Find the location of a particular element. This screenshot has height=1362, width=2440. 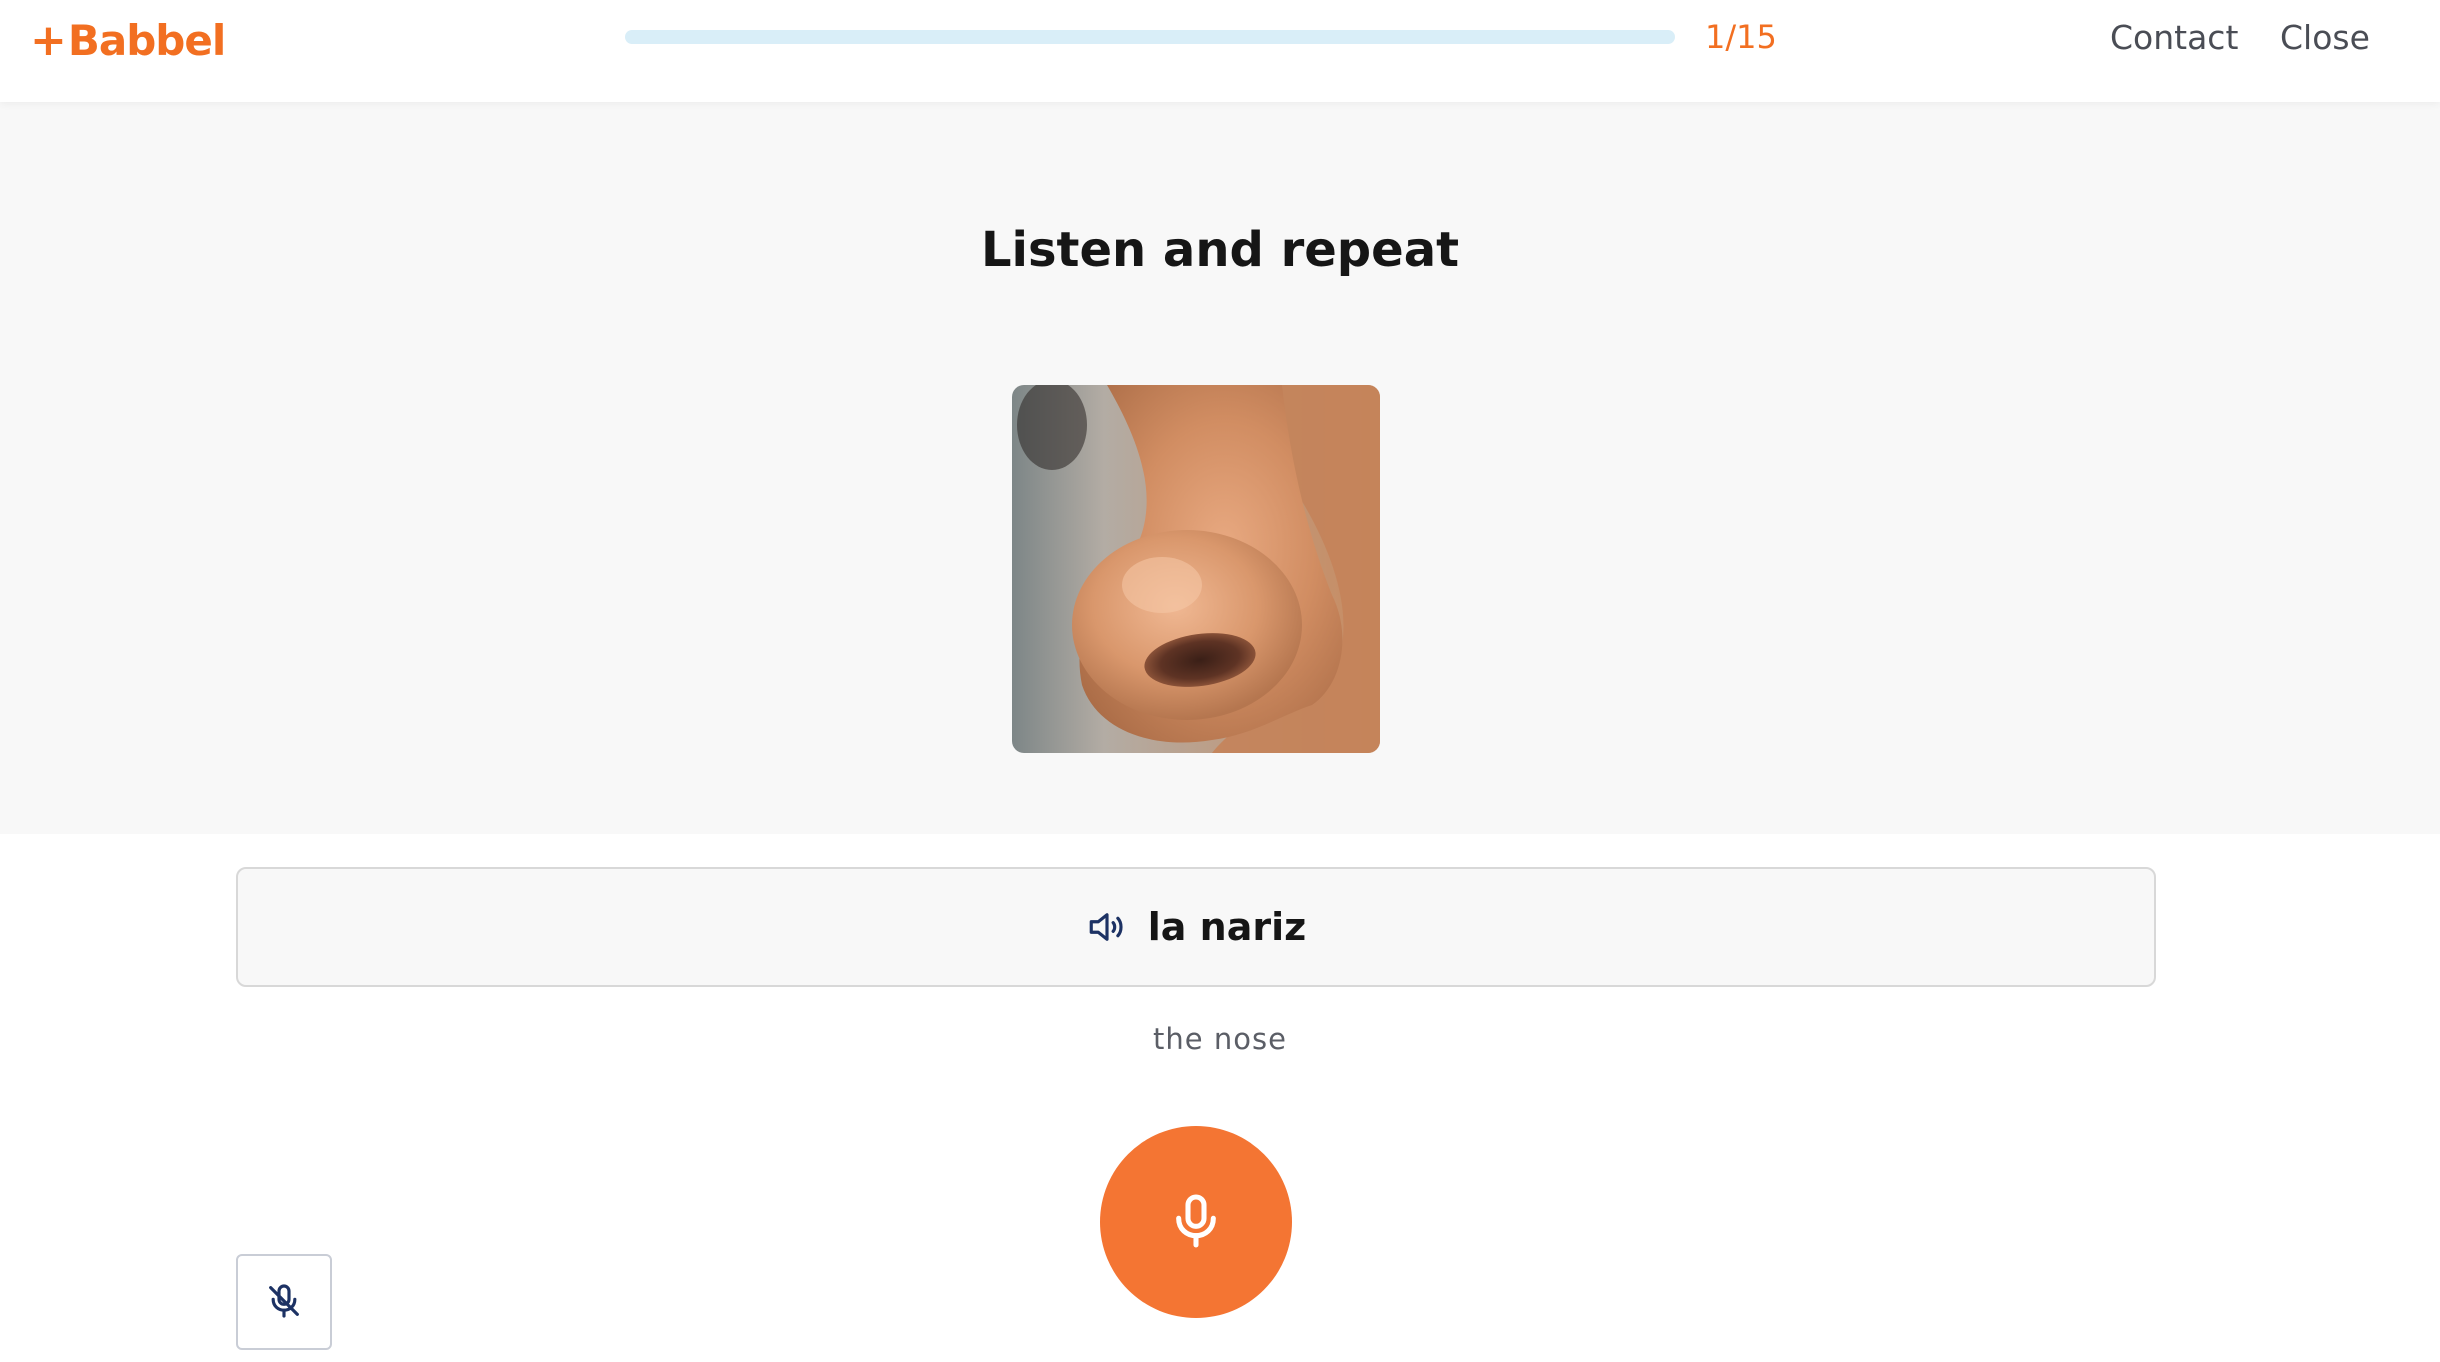

close-link: Close is located at coordinates (2325, 37).